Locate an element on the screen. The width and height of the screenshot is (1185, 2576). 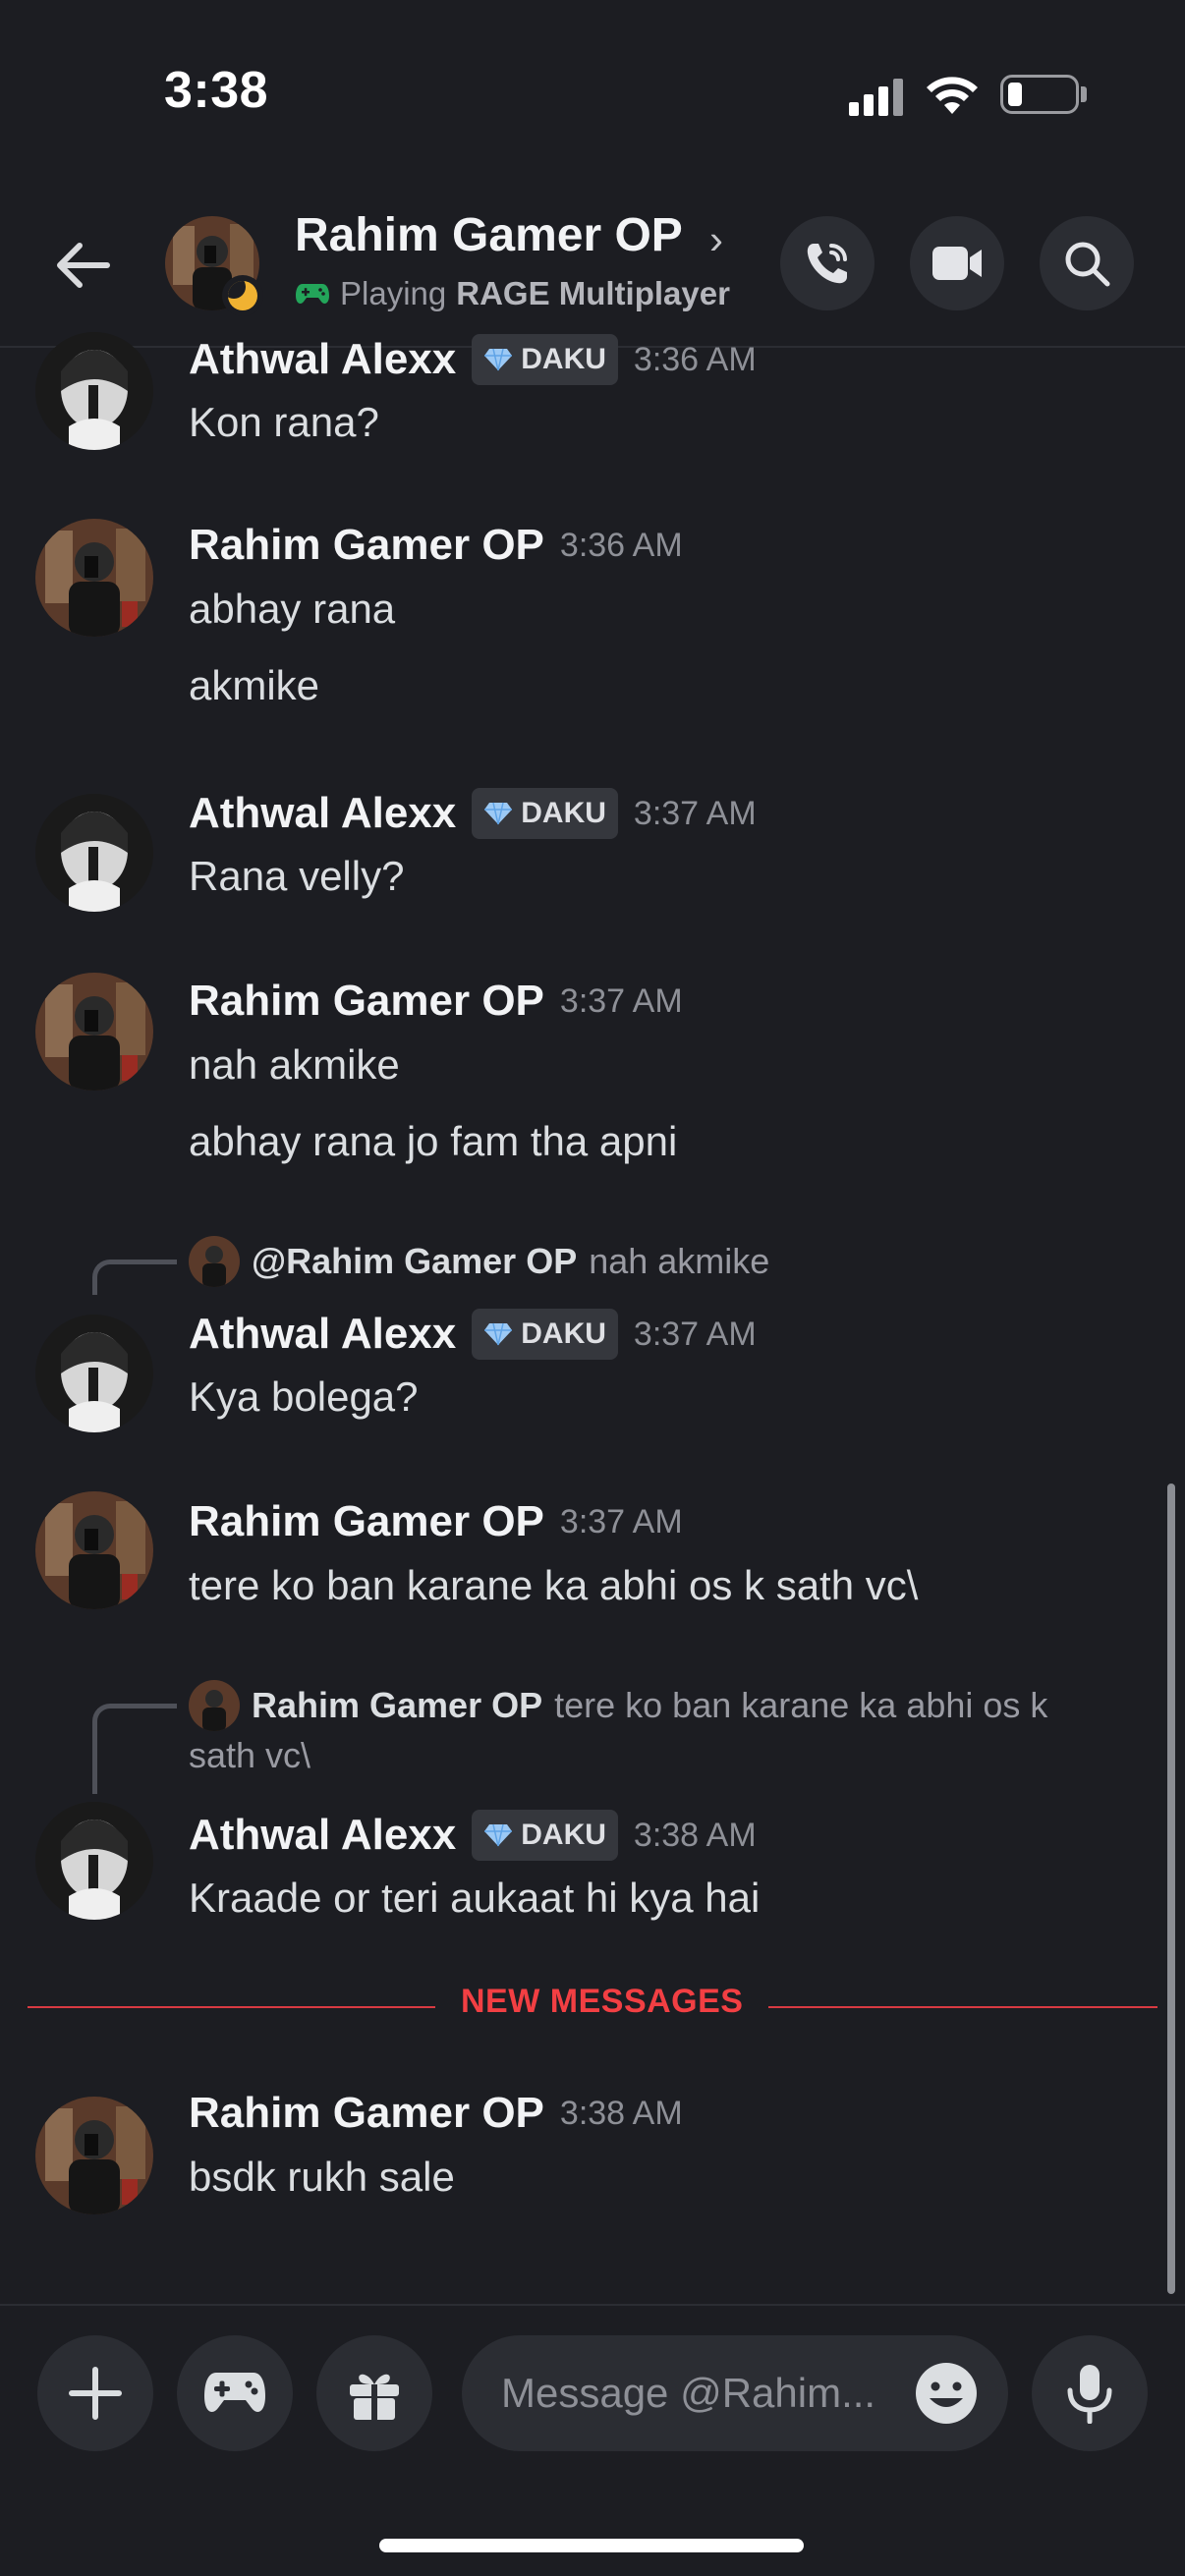
activity-prefix: Playing is located at coordinates (394, 293).